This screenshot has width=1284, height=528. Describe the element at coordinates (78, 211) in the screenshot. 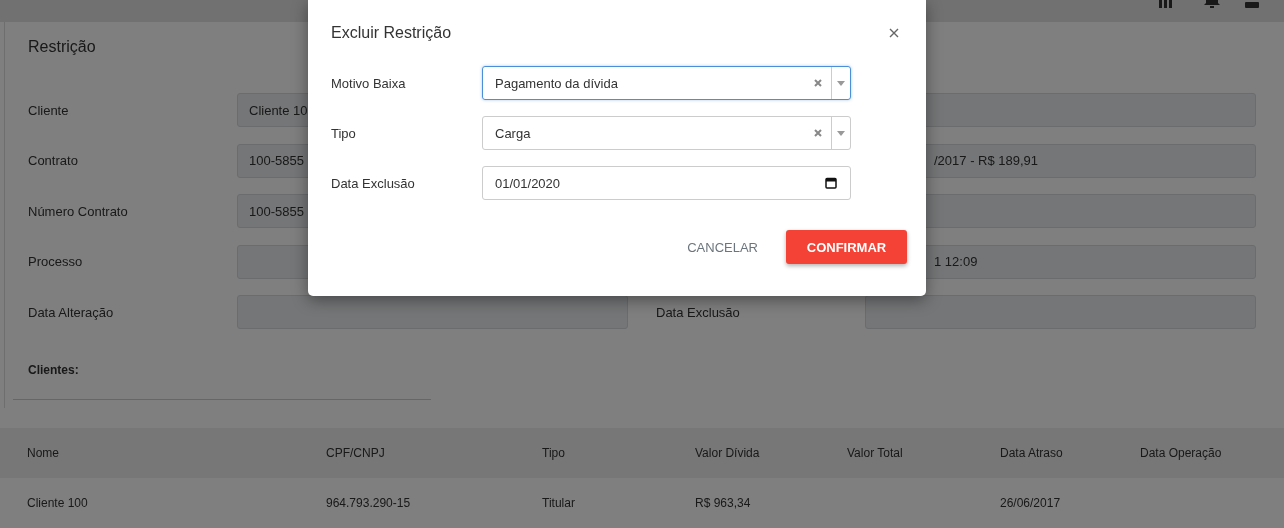

I see `field-label: Número Contrato` at that location.